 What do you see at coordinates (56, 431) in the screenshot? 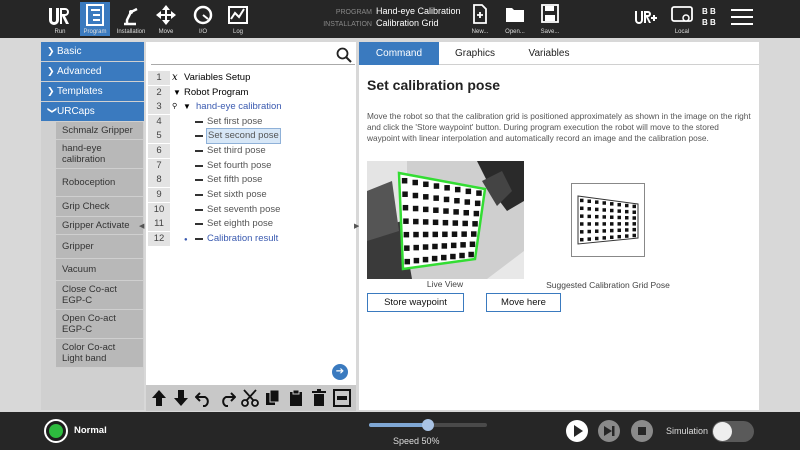
I see `status-indicator-icon` at bounding box center [56, 431].